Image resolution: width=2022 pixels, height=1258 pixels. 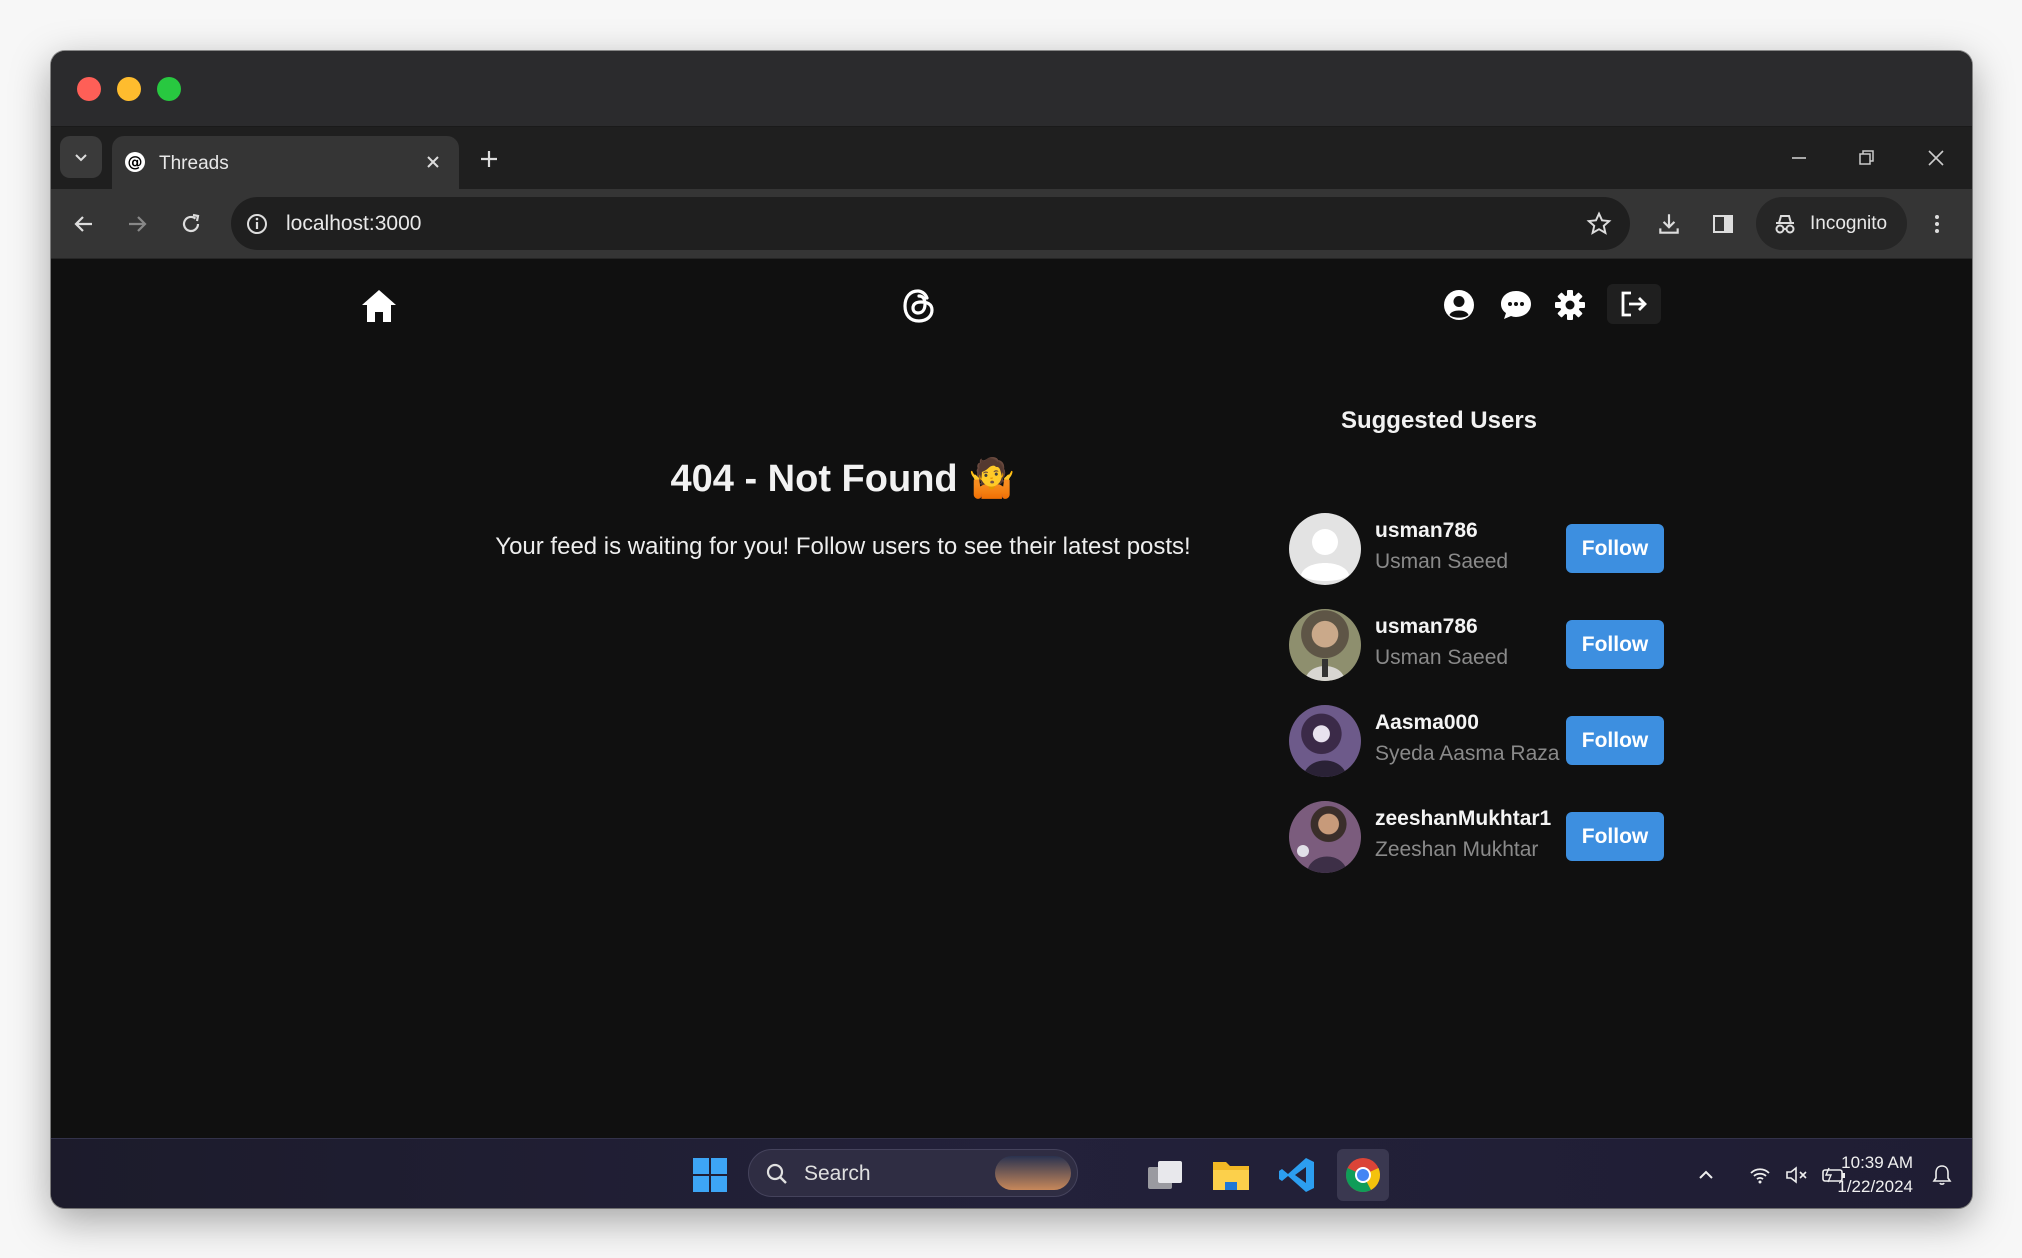 What do you see at coordinates (194, 163) in the screenshot?
I see `tab-title: Threads` at bounding box center [194, 163].